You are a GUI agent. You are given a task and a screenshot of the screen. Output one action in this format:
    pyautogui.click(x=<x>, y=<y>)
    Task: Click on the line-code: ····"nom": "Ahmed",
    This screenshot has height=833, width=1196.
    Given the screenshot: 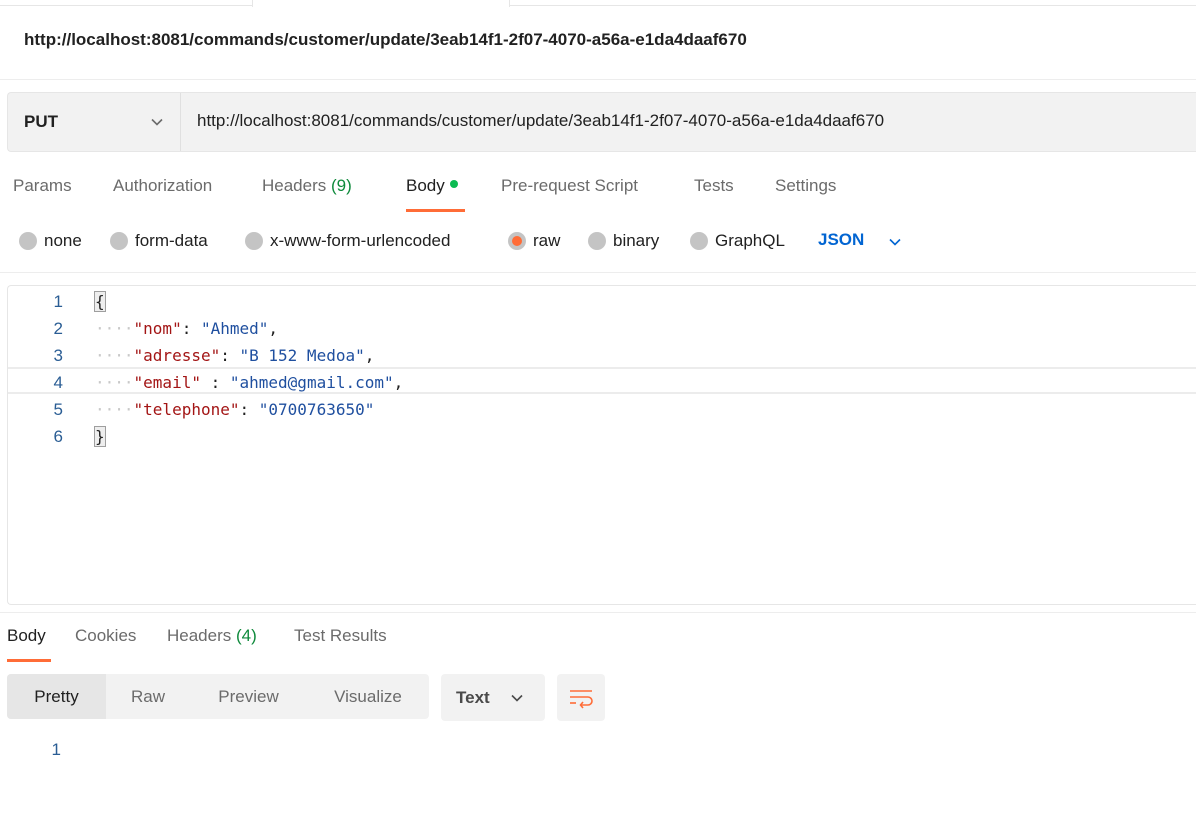 What is the action you would take?
    pyautogui.click(x=187, y=328)
    